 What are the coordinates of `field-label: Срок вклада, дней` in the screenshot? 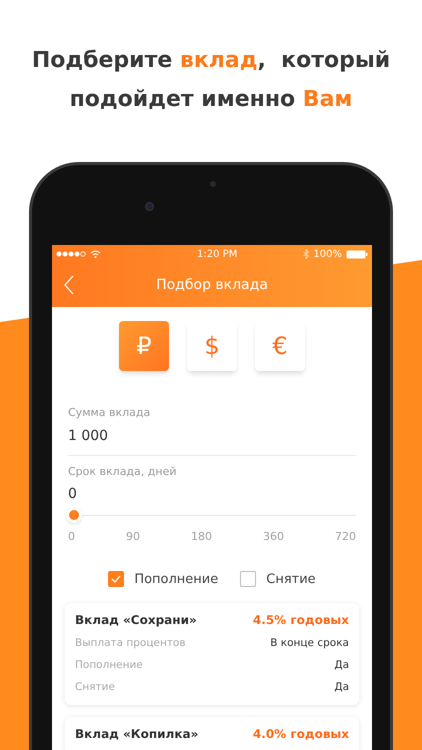 It's located at (123, 472).